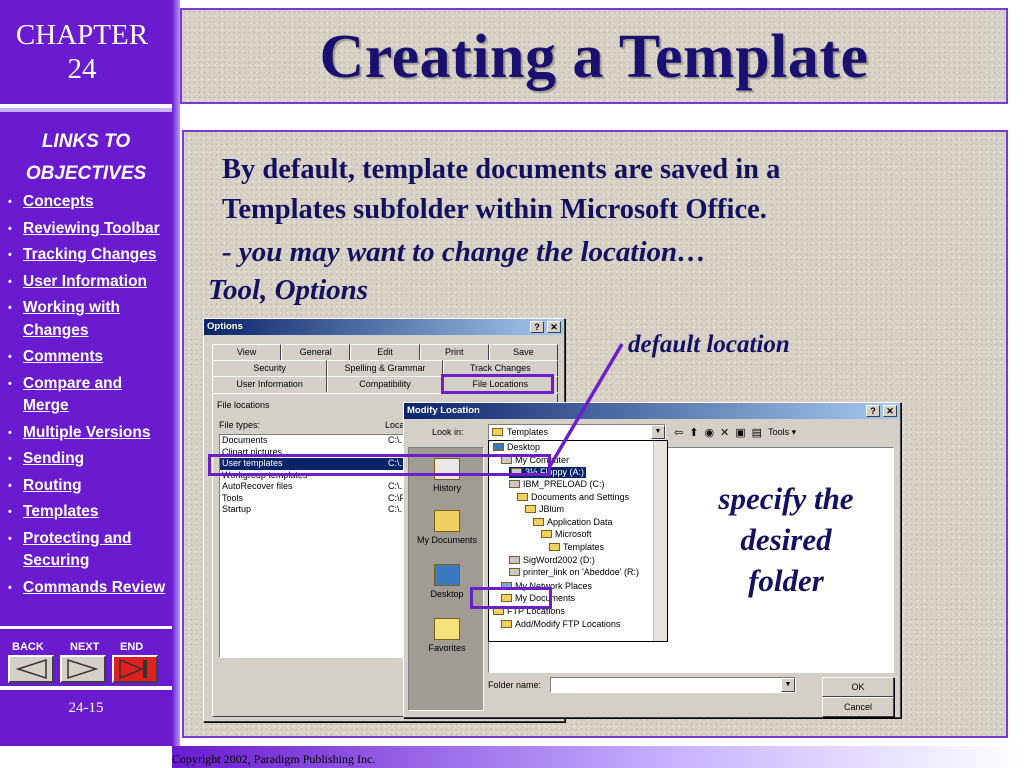 This screenshot has width=1024, height=768. Describe the element at coordinates (724, 432) in the screenshot. I see `delete-icon: ✕` at that location.